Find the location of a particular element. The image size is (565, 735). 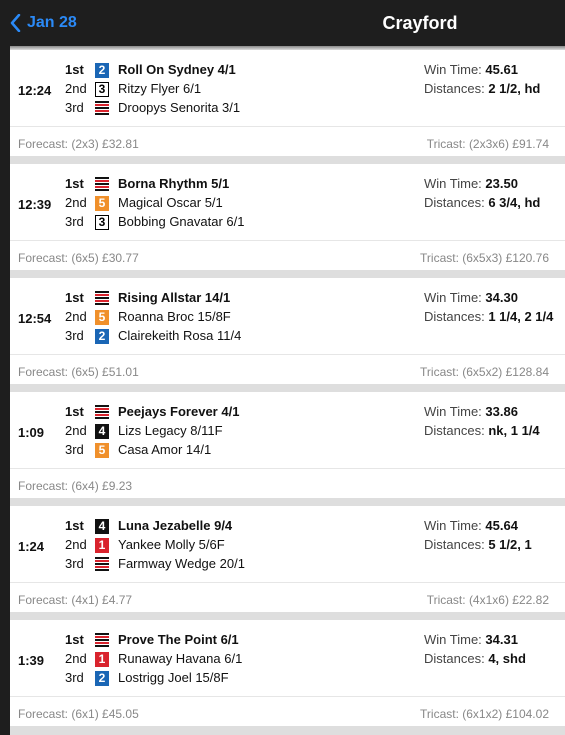

win-time: Win Time: 45.64 is located at coordinates (471, 525).